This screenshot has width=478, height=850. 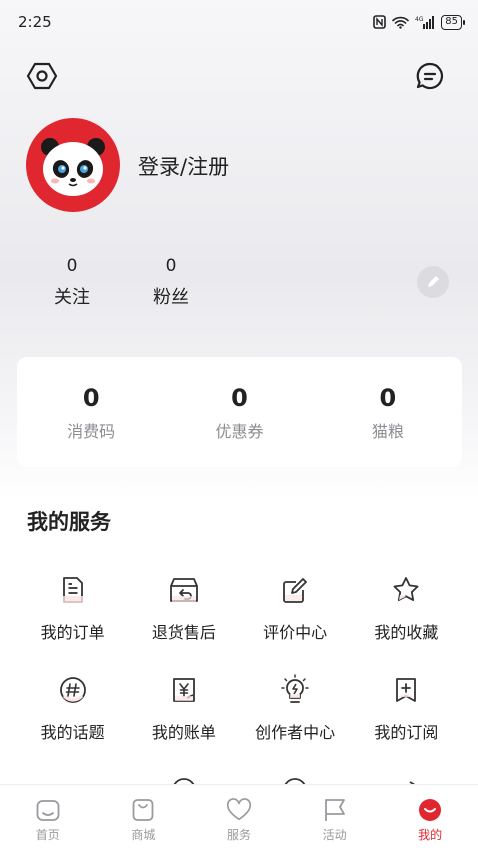 What do you see at coordinates (295, 690) in the screenshot?
I see `lightbulb-icon` at bounding box center [295, 690].